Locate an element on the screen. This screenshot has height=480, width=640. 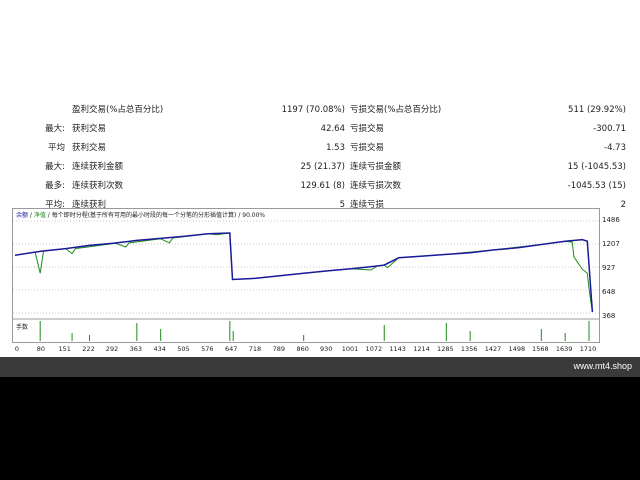
y-tick-label: 1207 is located at coordinates (611, 244).